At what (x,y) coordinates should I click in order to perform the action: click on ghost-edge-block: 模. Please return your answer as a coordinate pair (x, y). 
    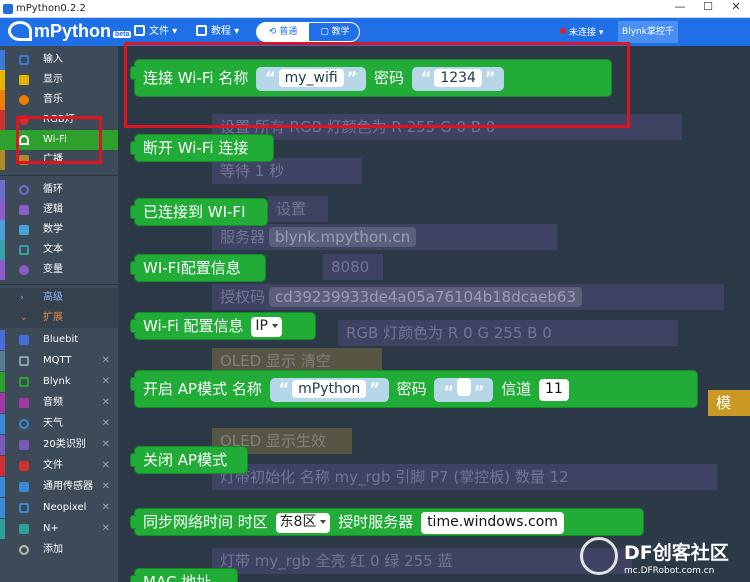
    Looking at the image, I should click on (729, 403).